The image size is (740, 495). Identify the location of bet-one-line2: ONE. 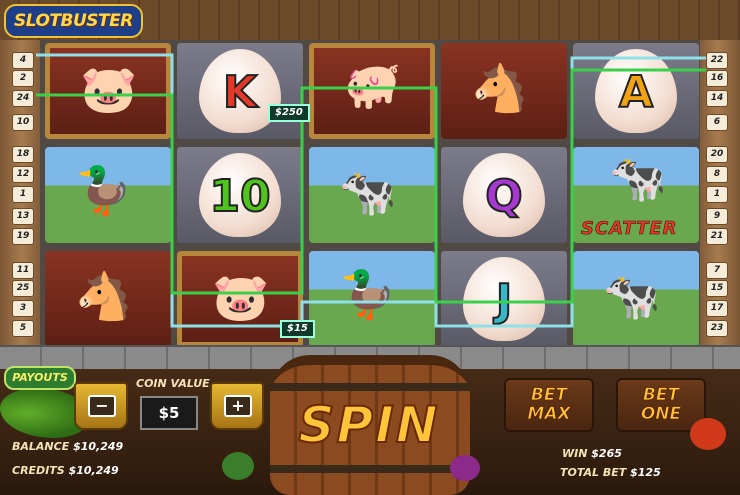
(661, 414).